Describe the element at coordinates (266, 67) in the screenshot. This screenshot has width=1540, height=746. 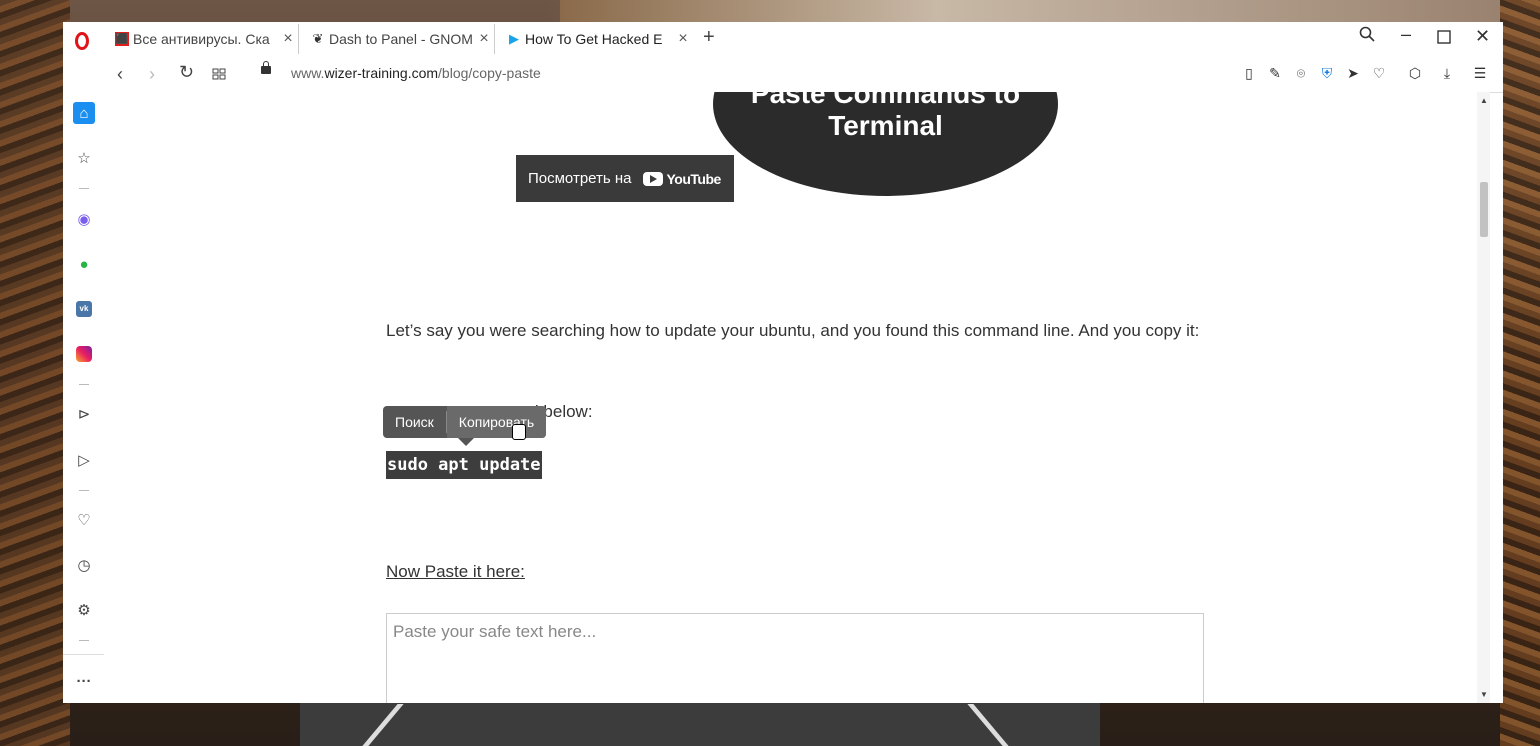
I see `lock-icon` at that location.